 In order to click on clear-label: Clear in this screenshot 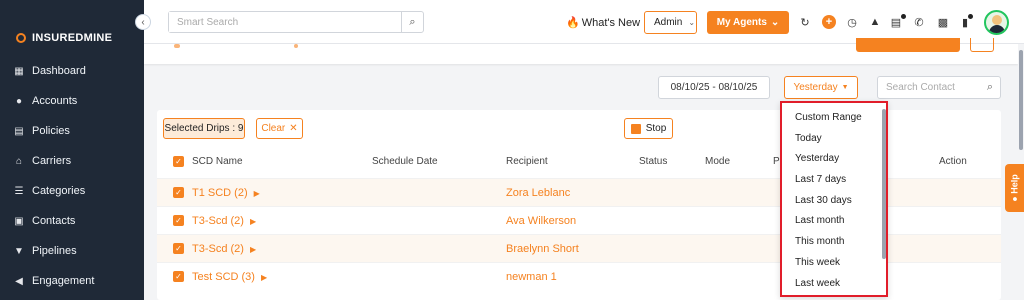, I will do `click(273, 128)`.